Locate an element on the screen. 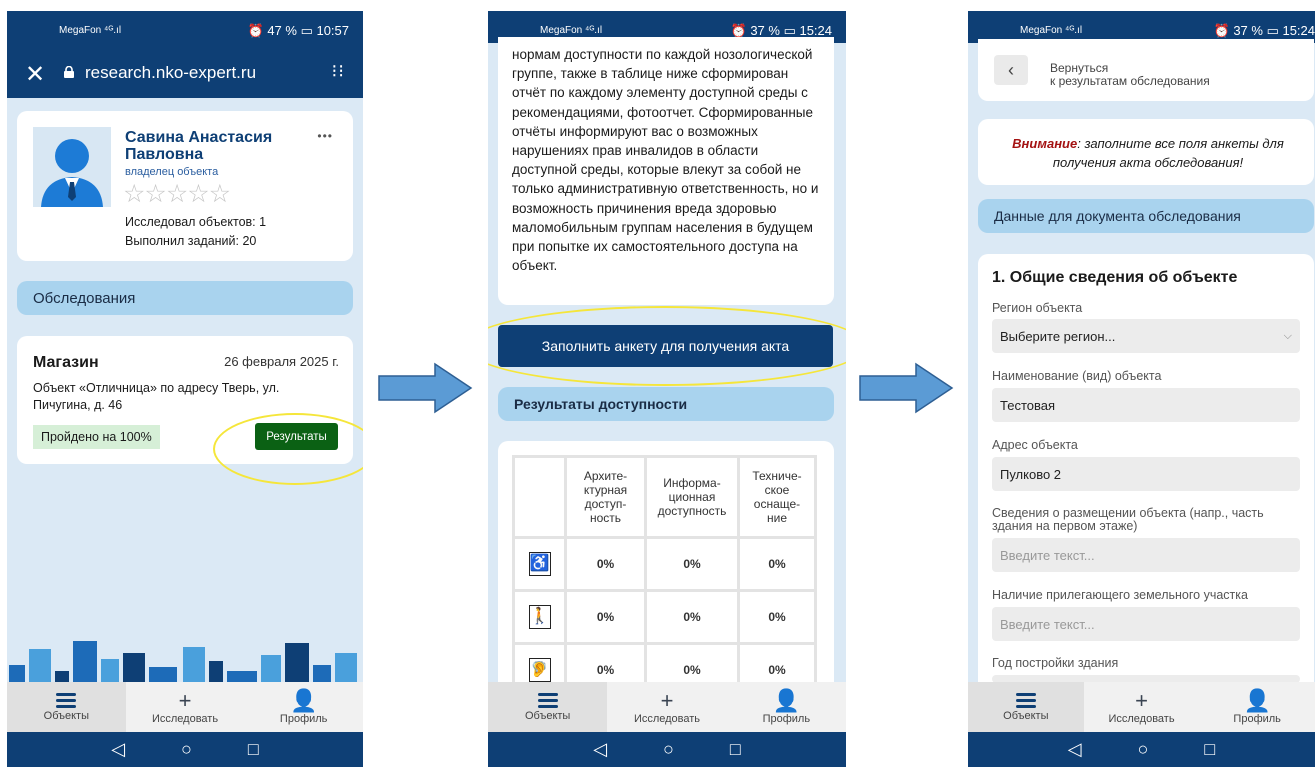  region-select: Выберите регион... ⌵ is located at coordinates (1146, 336).